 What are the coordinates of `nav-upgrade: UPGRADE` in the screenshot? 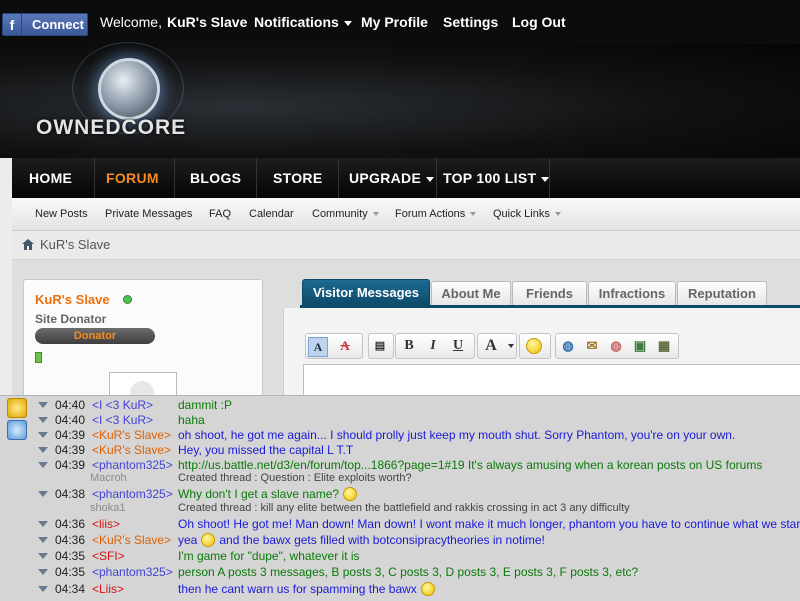 It's located at (392, 178).